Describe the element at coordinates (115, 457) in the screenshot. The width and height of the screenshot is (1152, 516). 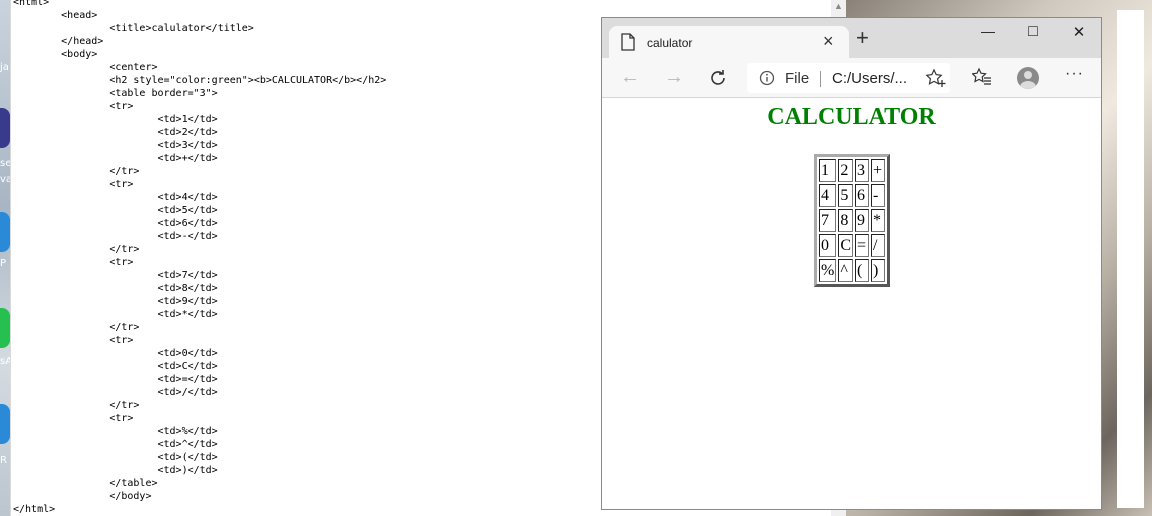
I see `code-line: <td>(</td>` at that location.